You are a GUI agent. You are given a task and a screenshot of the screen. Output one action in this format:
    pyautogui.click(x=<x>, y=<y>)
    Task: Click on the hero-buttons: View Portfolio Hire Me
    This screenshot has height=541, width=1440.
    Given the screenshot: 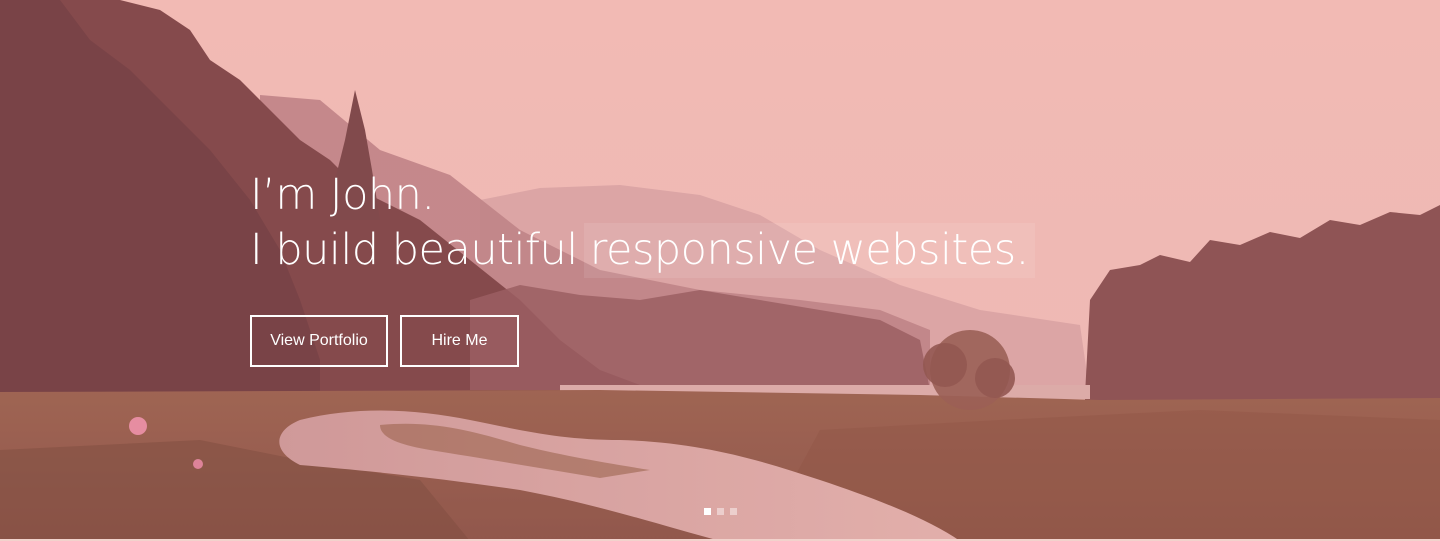 What is the action you would take?
    pyautogui.click(x=384, y=341)
    